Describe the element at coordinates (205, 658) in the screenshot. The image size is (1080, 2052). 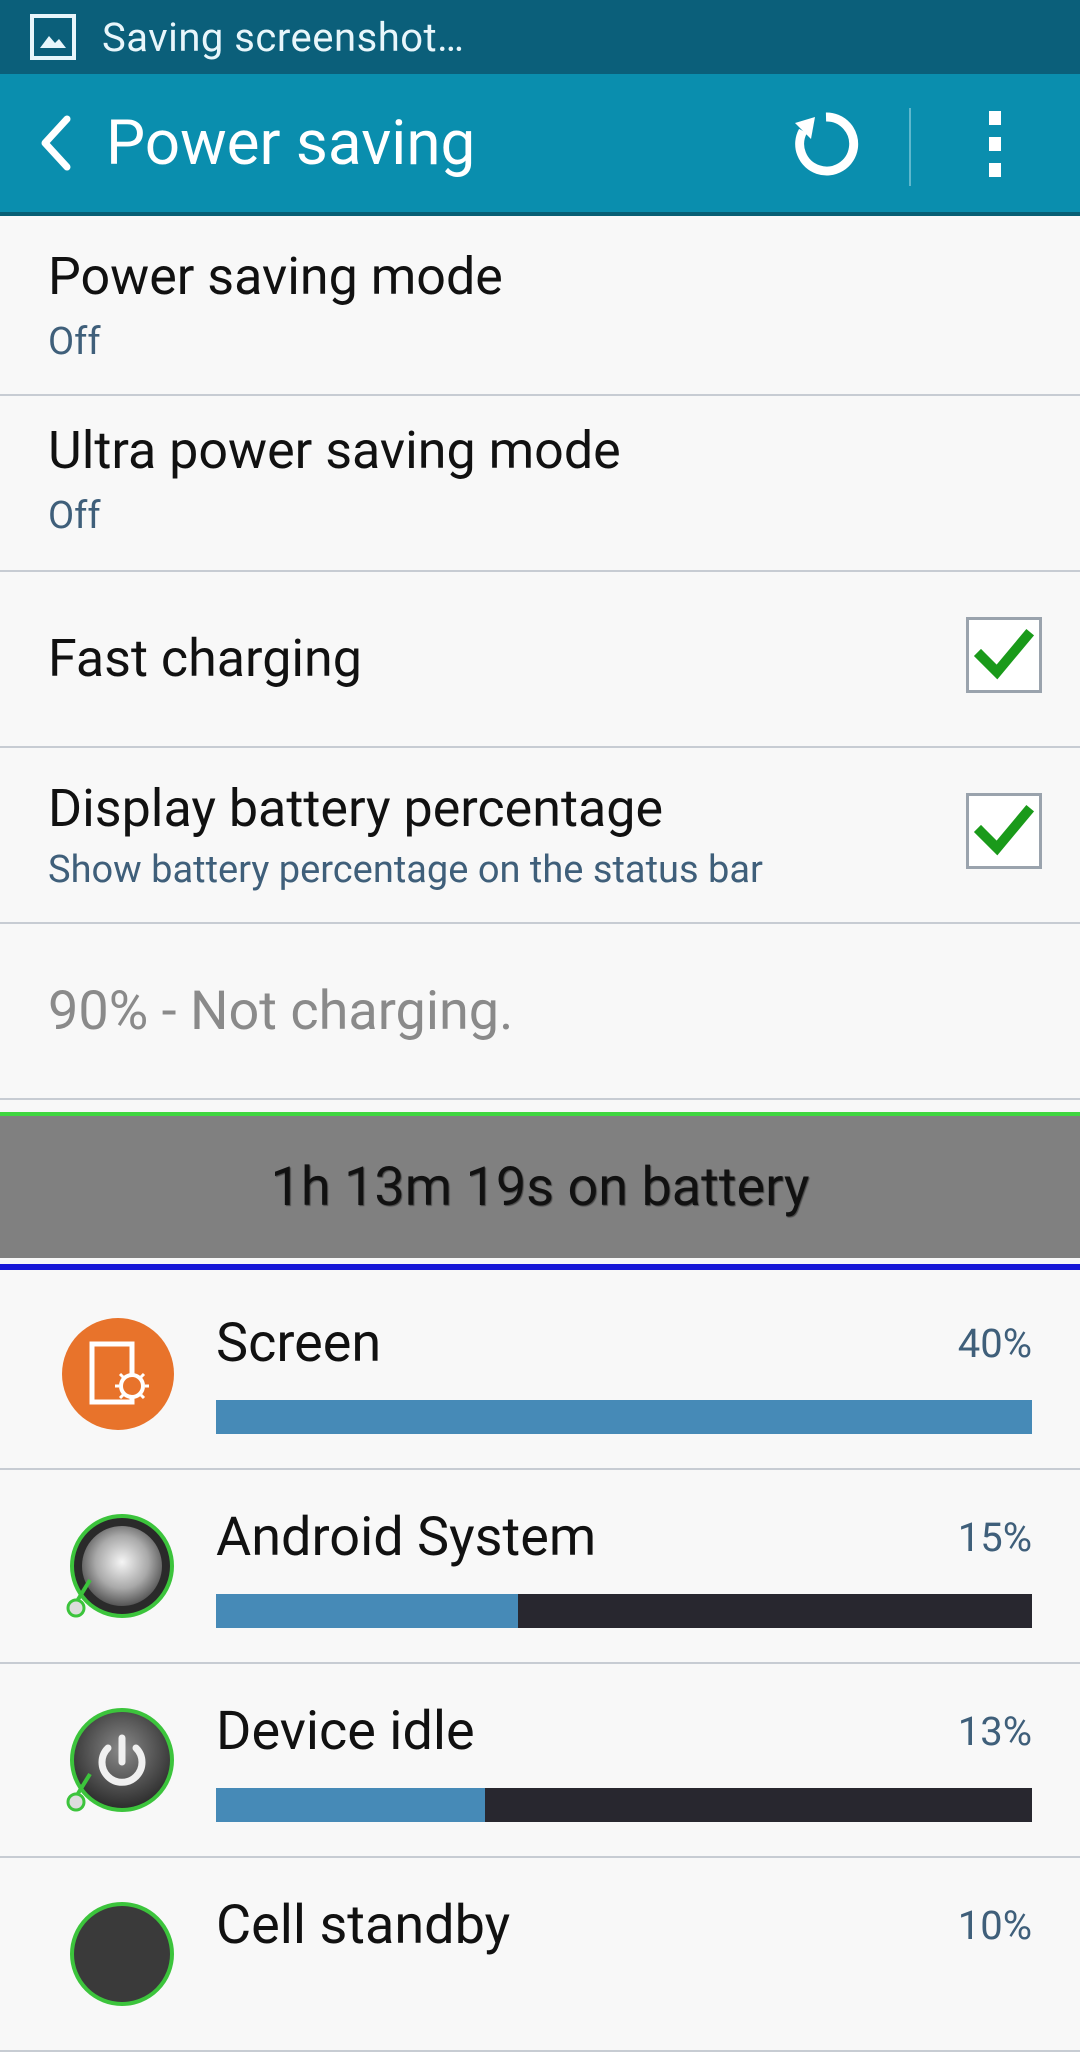
I see `setting-title: Fast charging` at that location.